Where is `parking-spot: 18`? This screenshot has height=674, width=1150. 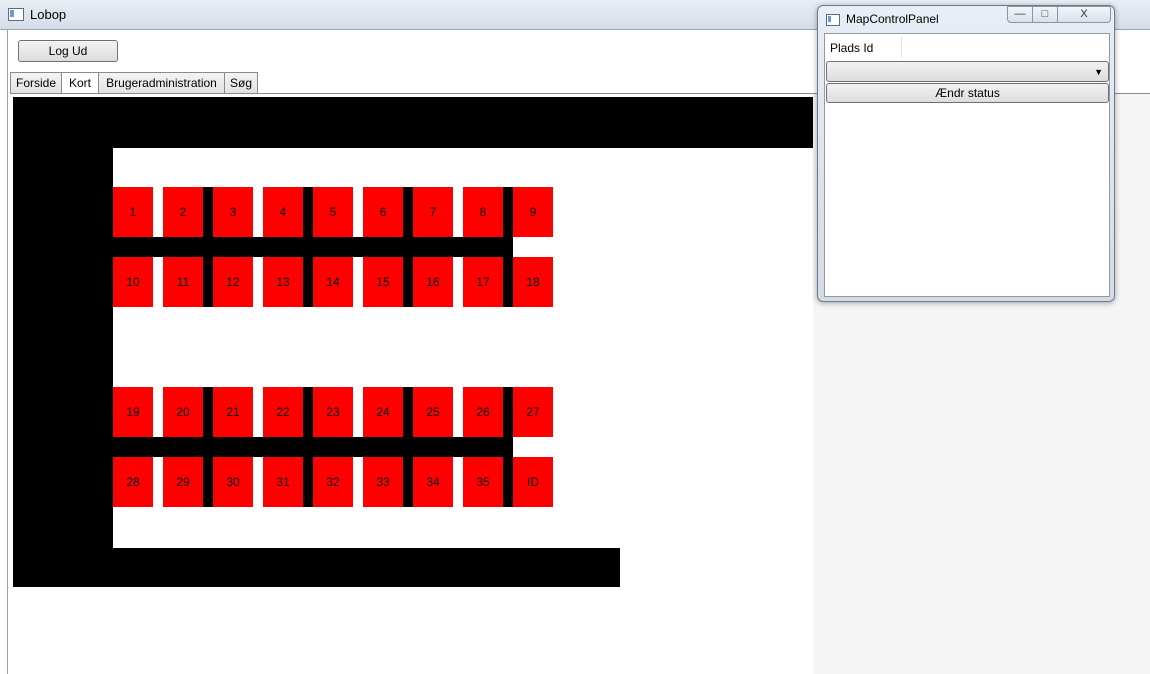 parking-spot: 18 is located at coordinates (533, 282).